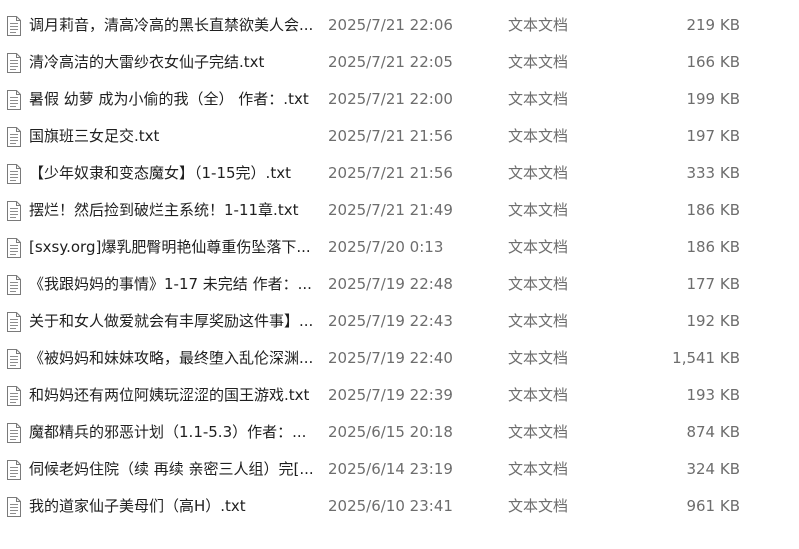  What do you see at coordinates (713, 469) in the screenshot?
I see `file-size: 324 KB` at bounding box center [713, 469].